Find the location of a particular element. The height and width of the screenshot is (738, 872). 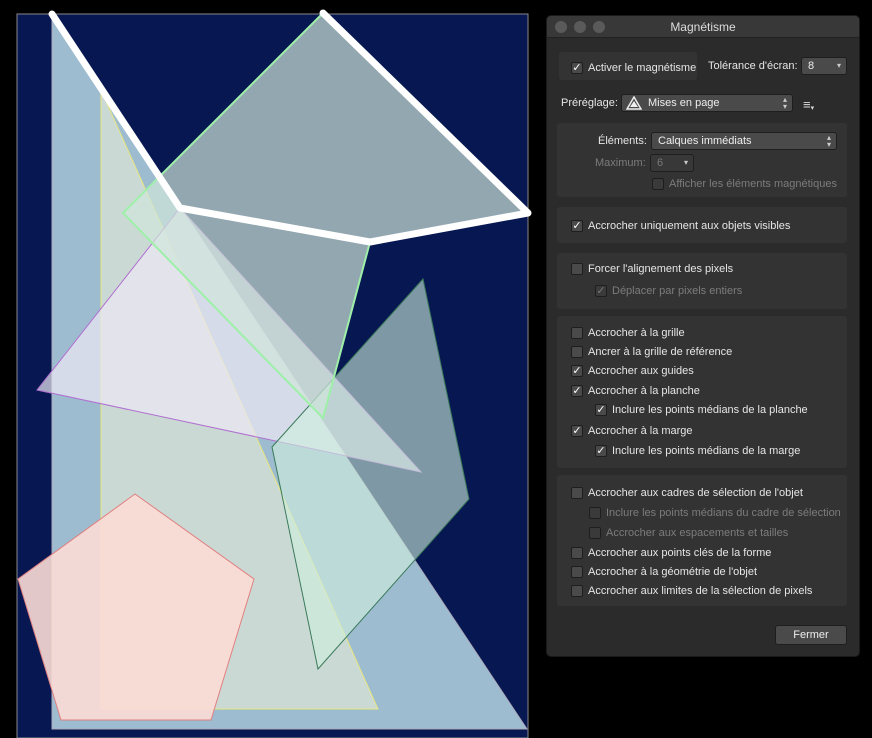

snap-option-checkbox: Accrocher aux espacements et tailles is located at coordinates (688, 533).